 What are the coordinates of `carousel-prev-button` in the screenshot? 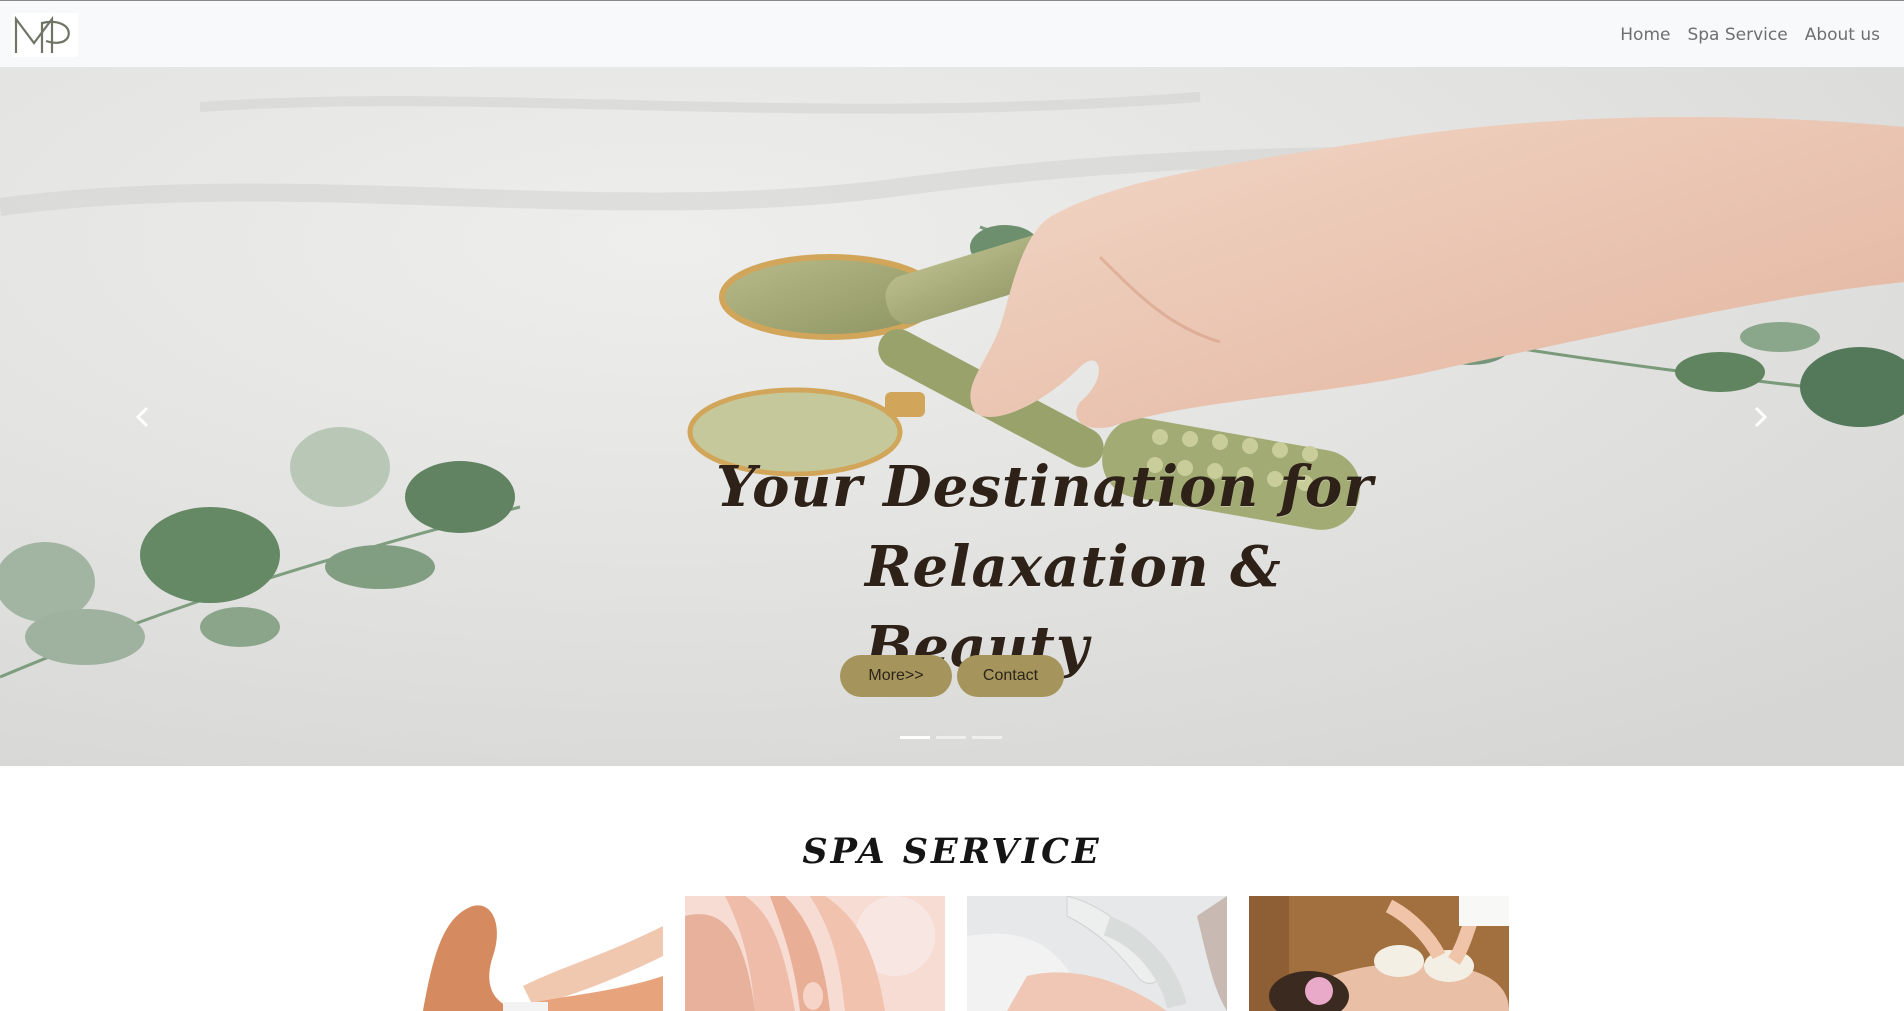 It's located at (143, 417).